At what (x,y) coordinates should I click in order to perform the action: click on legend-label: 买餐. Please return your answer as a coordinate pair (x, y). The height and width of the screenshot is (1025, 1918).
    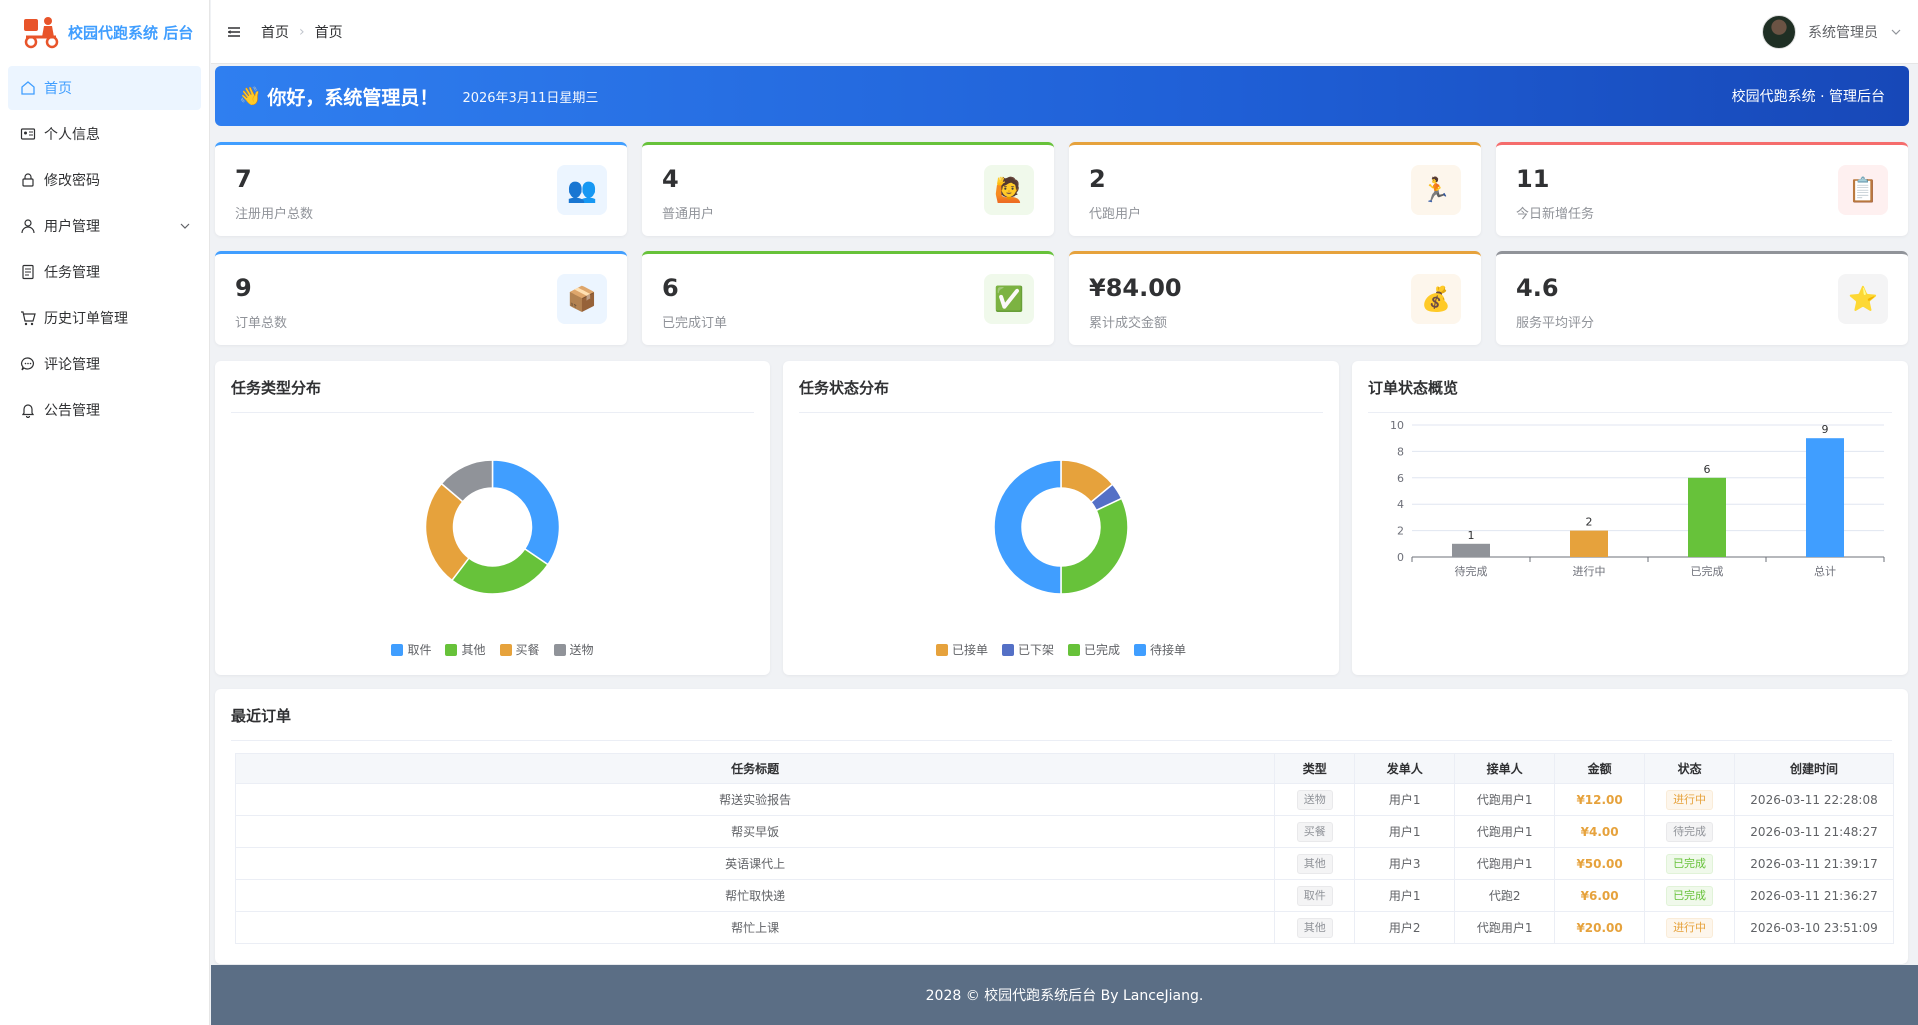
    Looking at the image, I should click on (527, 650).